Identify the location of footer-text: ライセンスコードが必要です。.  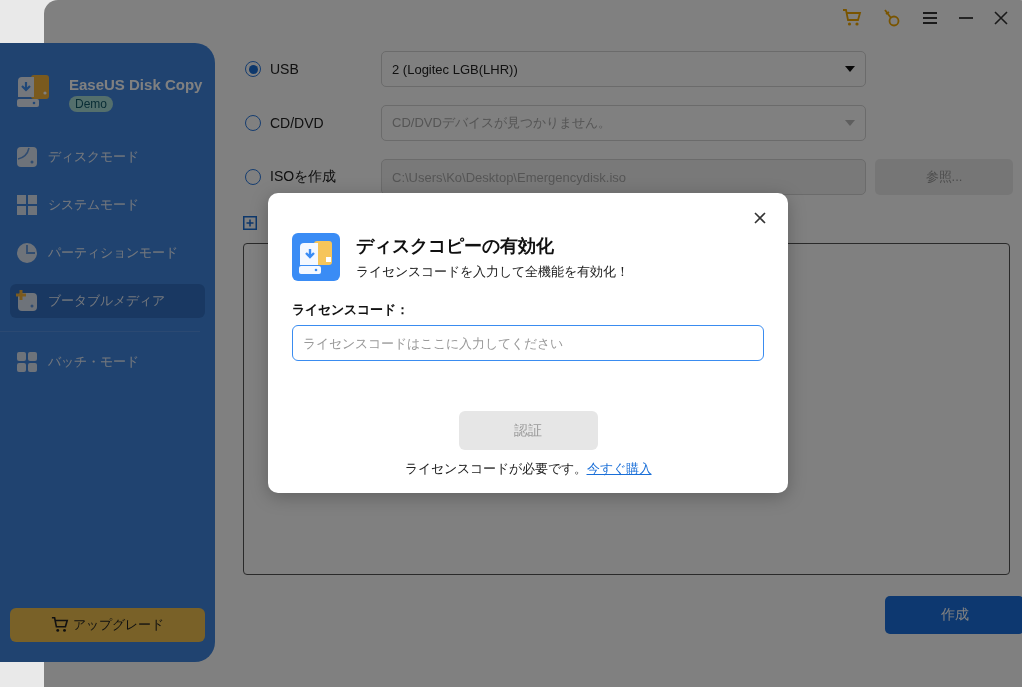
(495, 469).